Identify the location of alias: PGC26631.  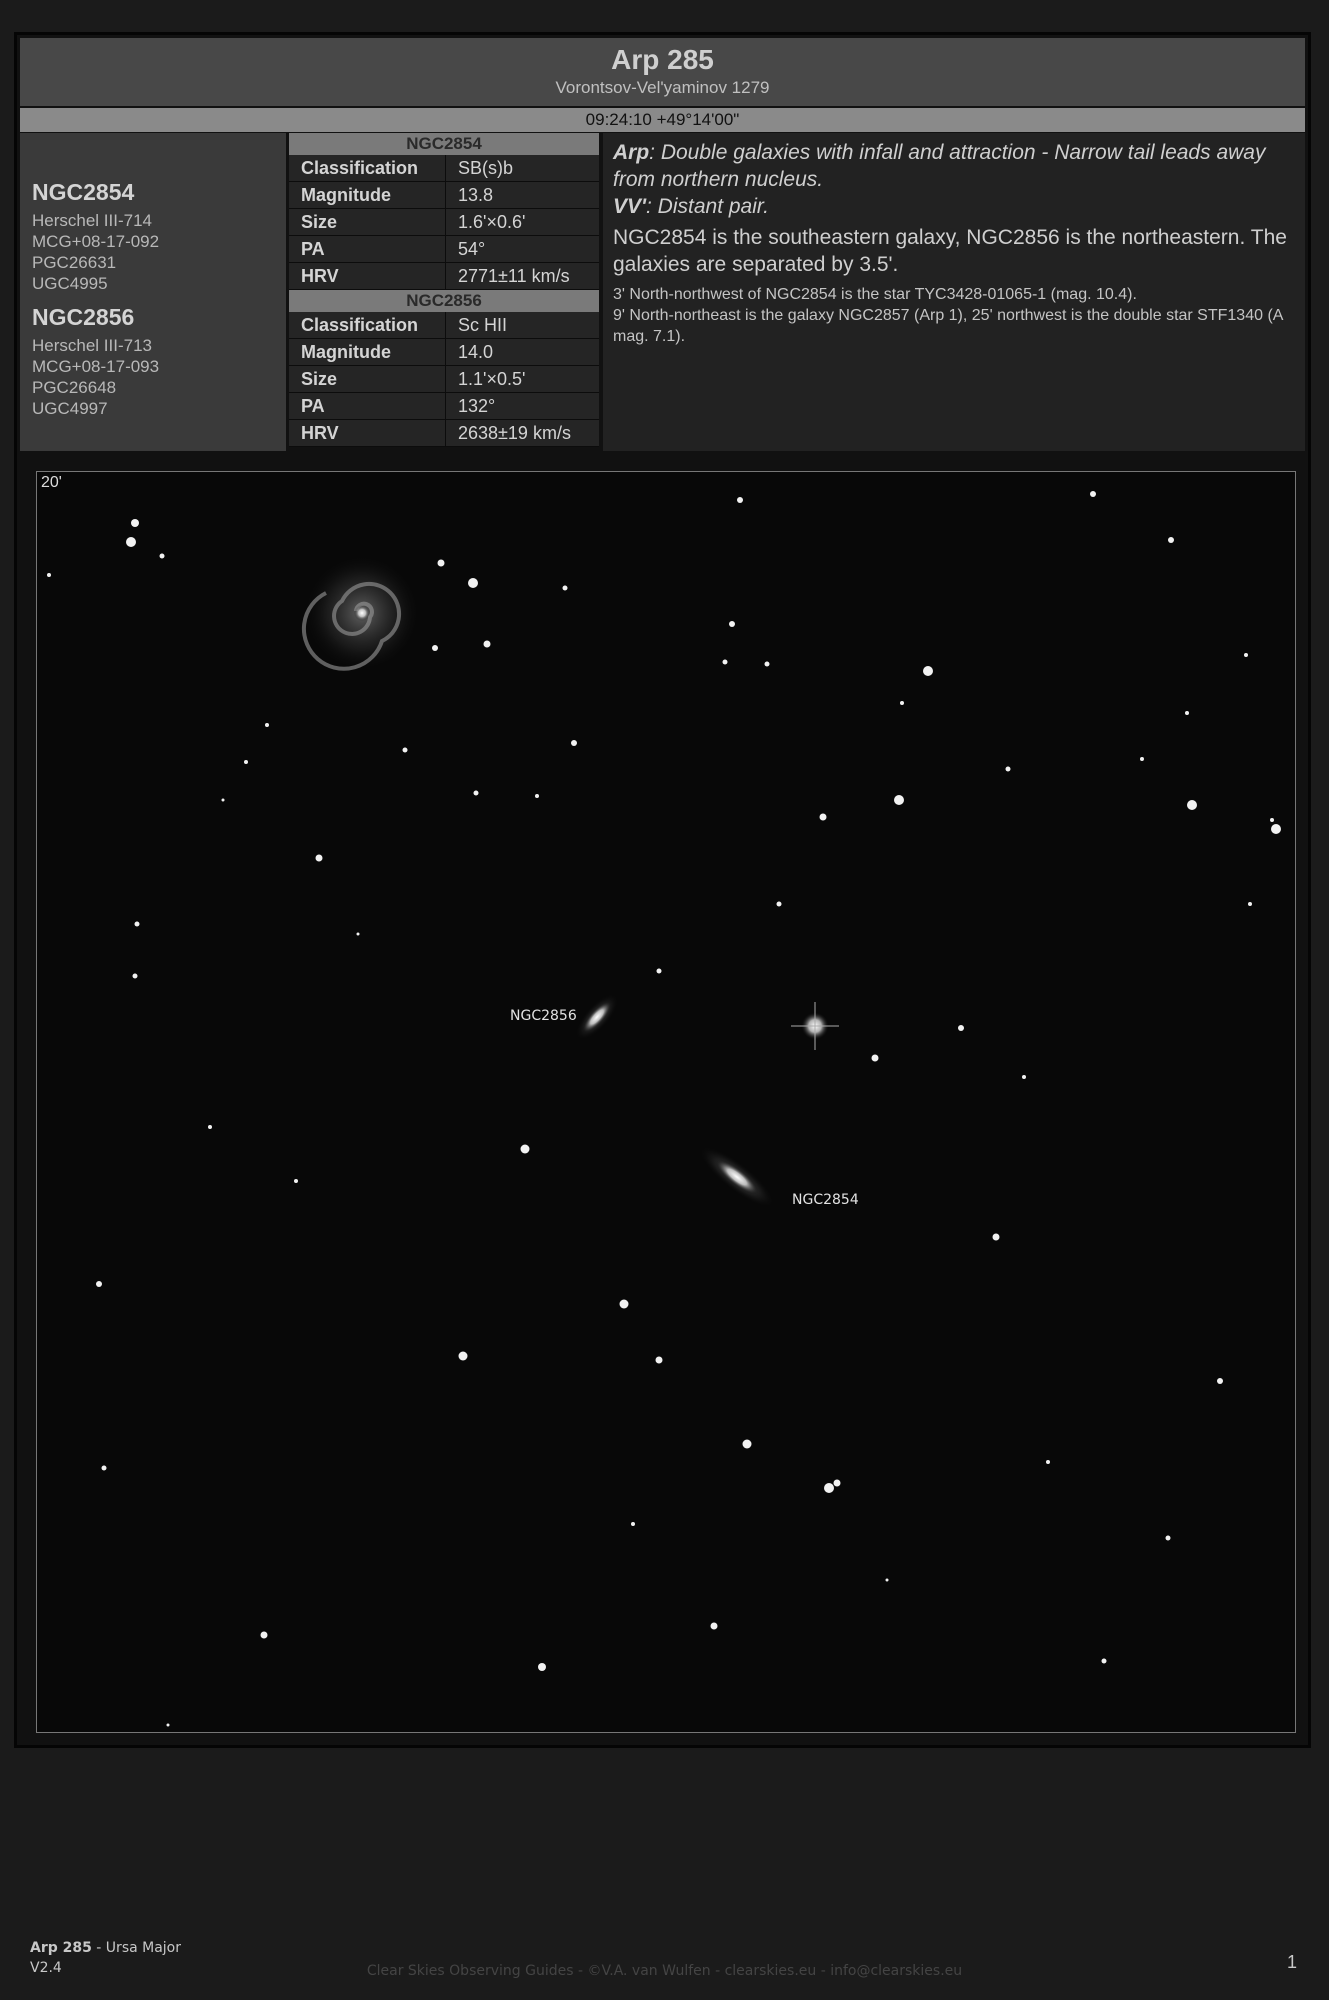
(74, 262).